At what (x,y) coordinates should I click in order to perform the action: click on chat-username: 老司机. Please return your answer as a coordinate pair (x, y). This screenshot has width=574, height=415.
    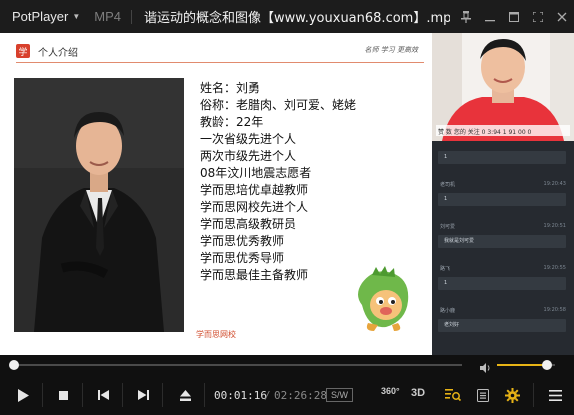
    Looking at the image, I should click on (448, 185).